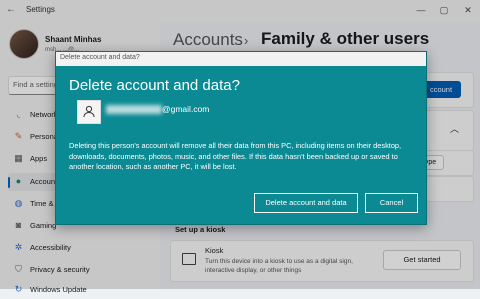 The image size is (480, 299). Describe the element at coordinates (241, 59) in the screenshot. I see `dialog-titlebar: Delete account and data?` at that location.